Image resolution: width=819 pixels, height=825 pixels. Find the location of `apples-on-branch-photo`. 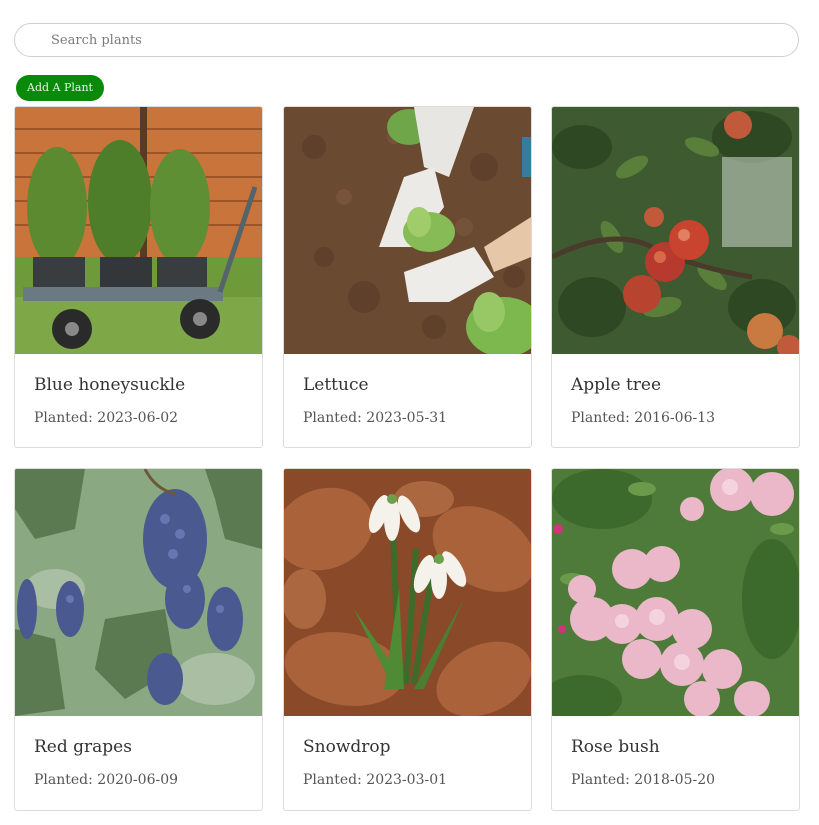

apples-on-branch-photo is located at coordinates (675, 230).